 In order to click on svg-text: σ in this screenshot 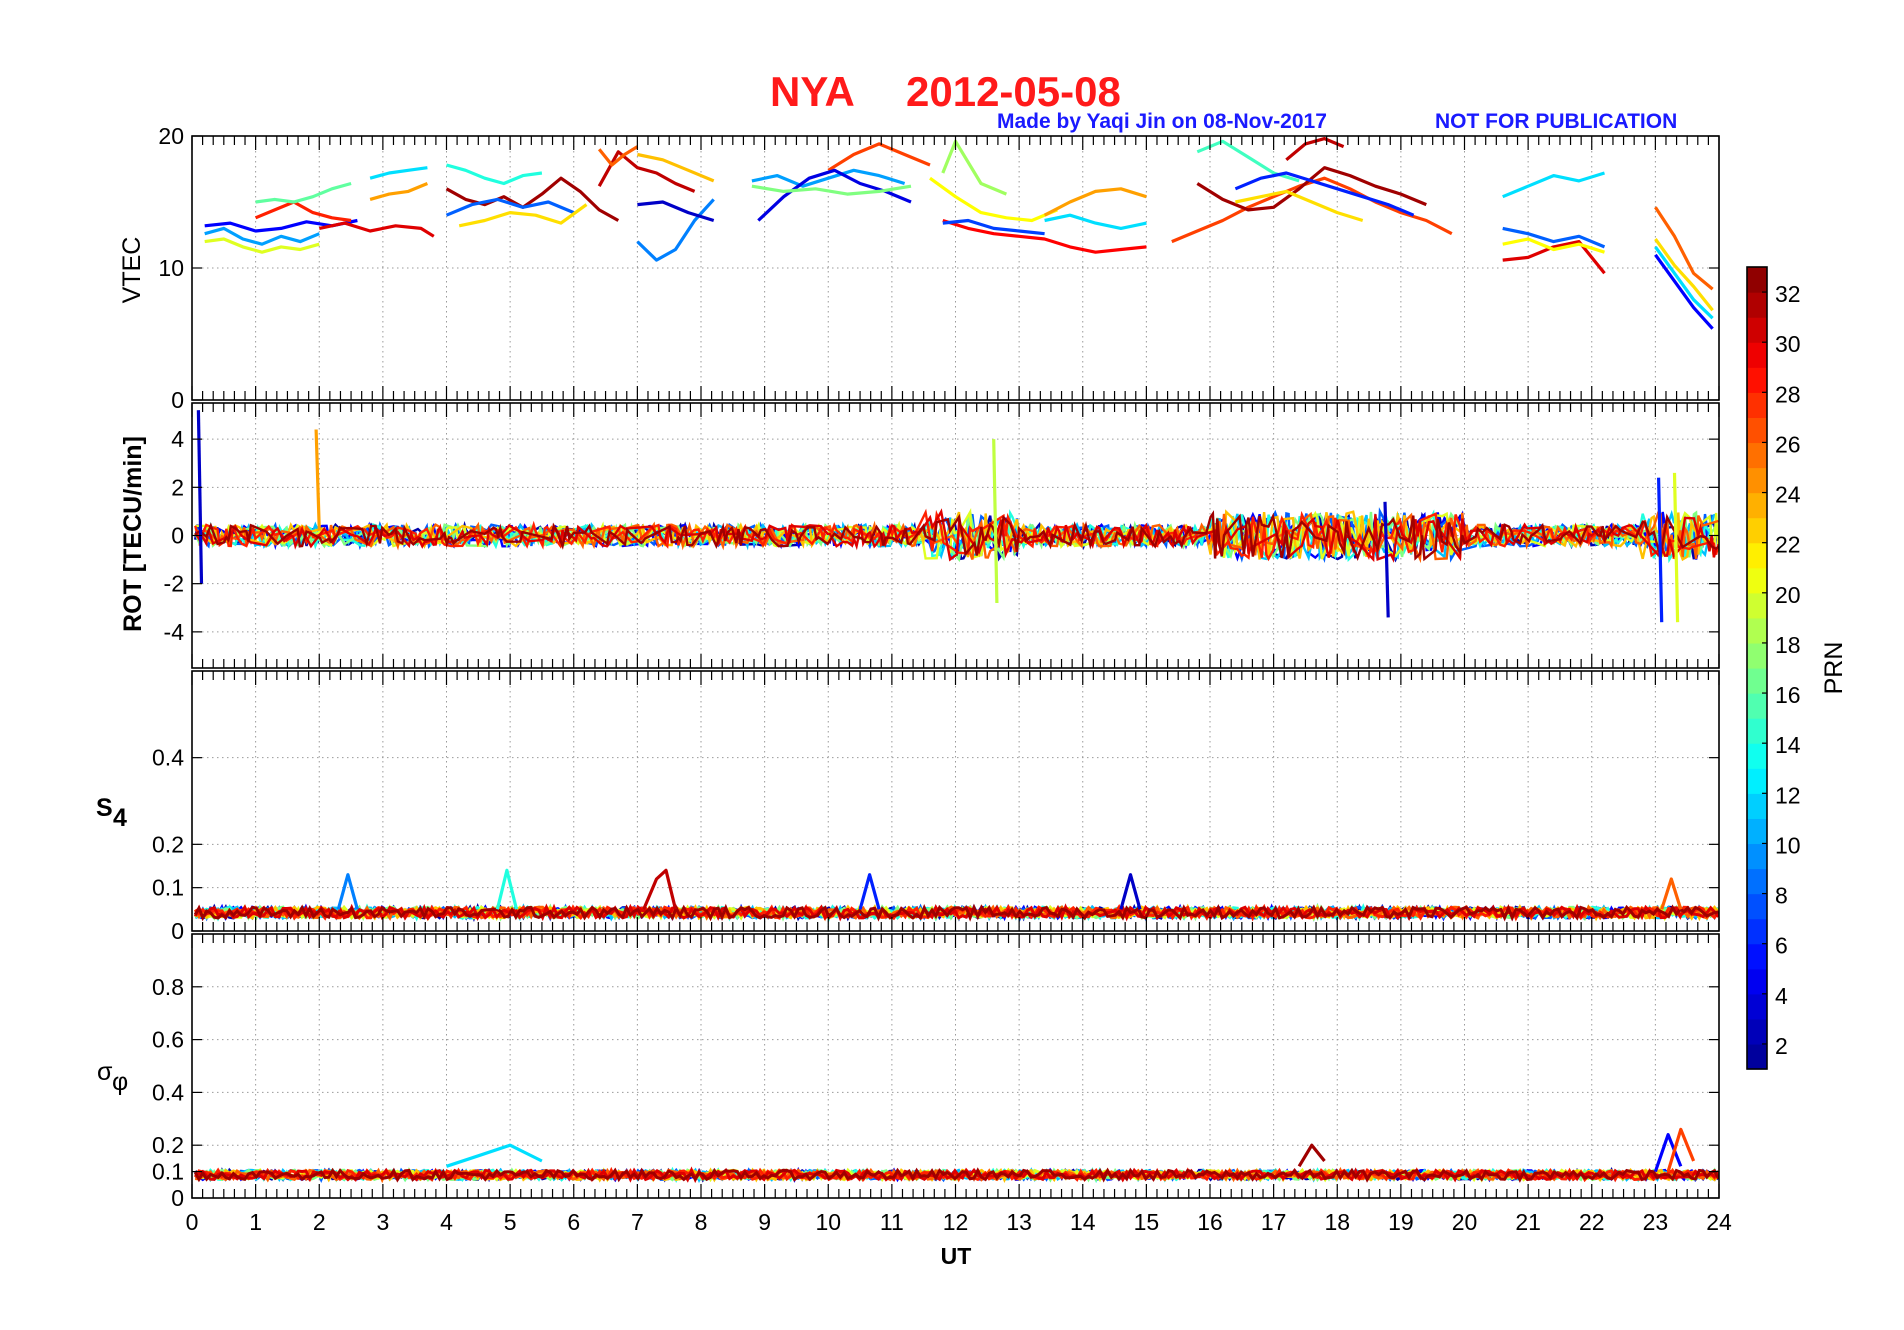, I will do `click(105, 1072)`.